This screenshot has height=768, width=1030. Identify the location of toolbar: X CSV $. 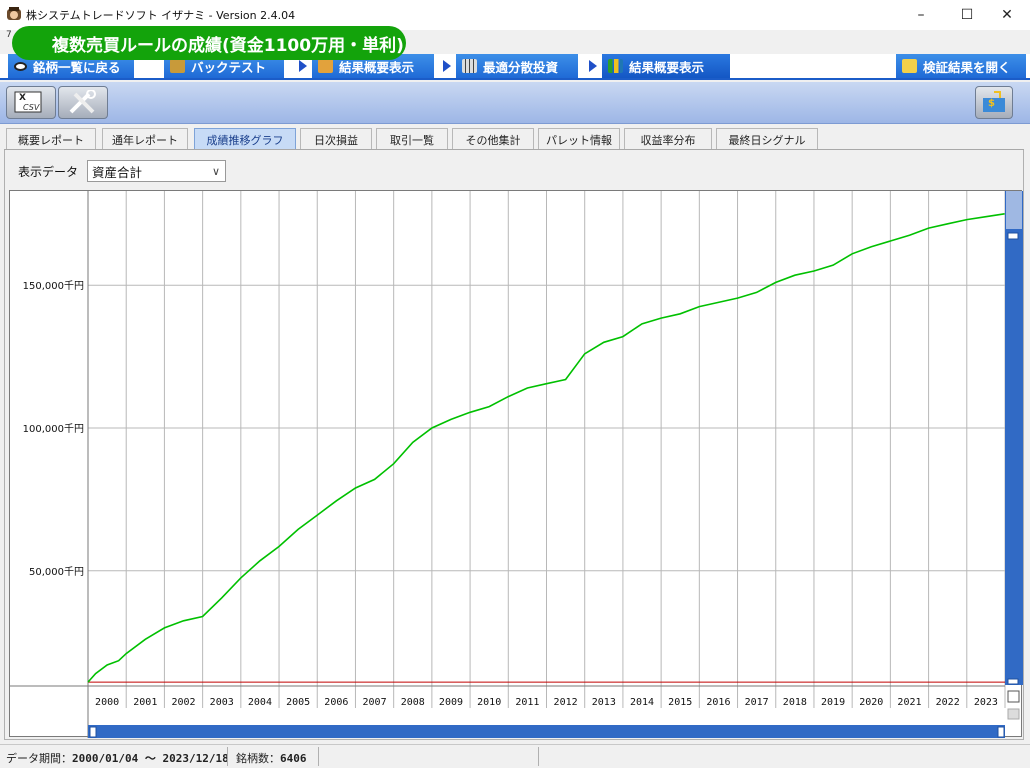
(515, 103).